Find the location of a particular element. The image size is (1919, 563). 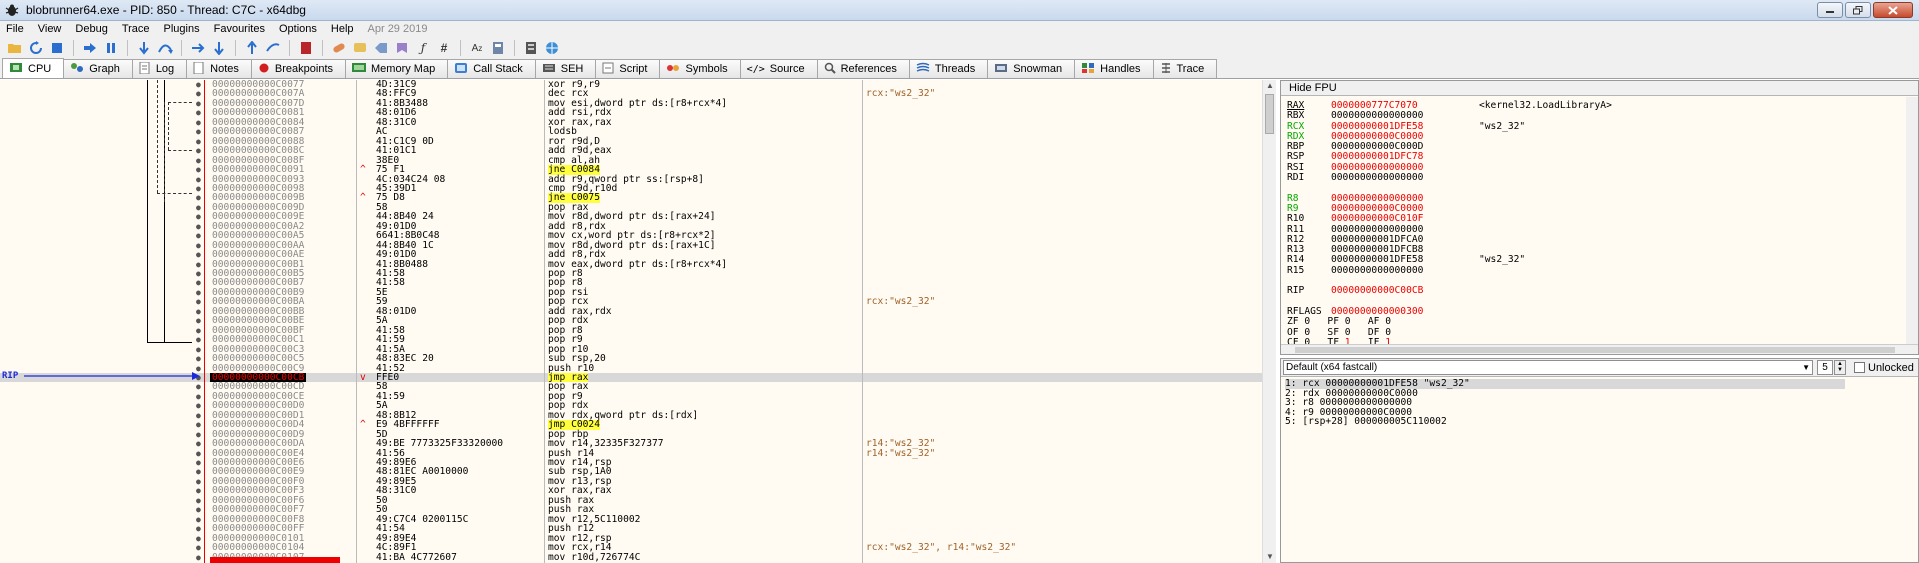

scroll-up-arrow: ▲ is located at coordinates (1270, 86).